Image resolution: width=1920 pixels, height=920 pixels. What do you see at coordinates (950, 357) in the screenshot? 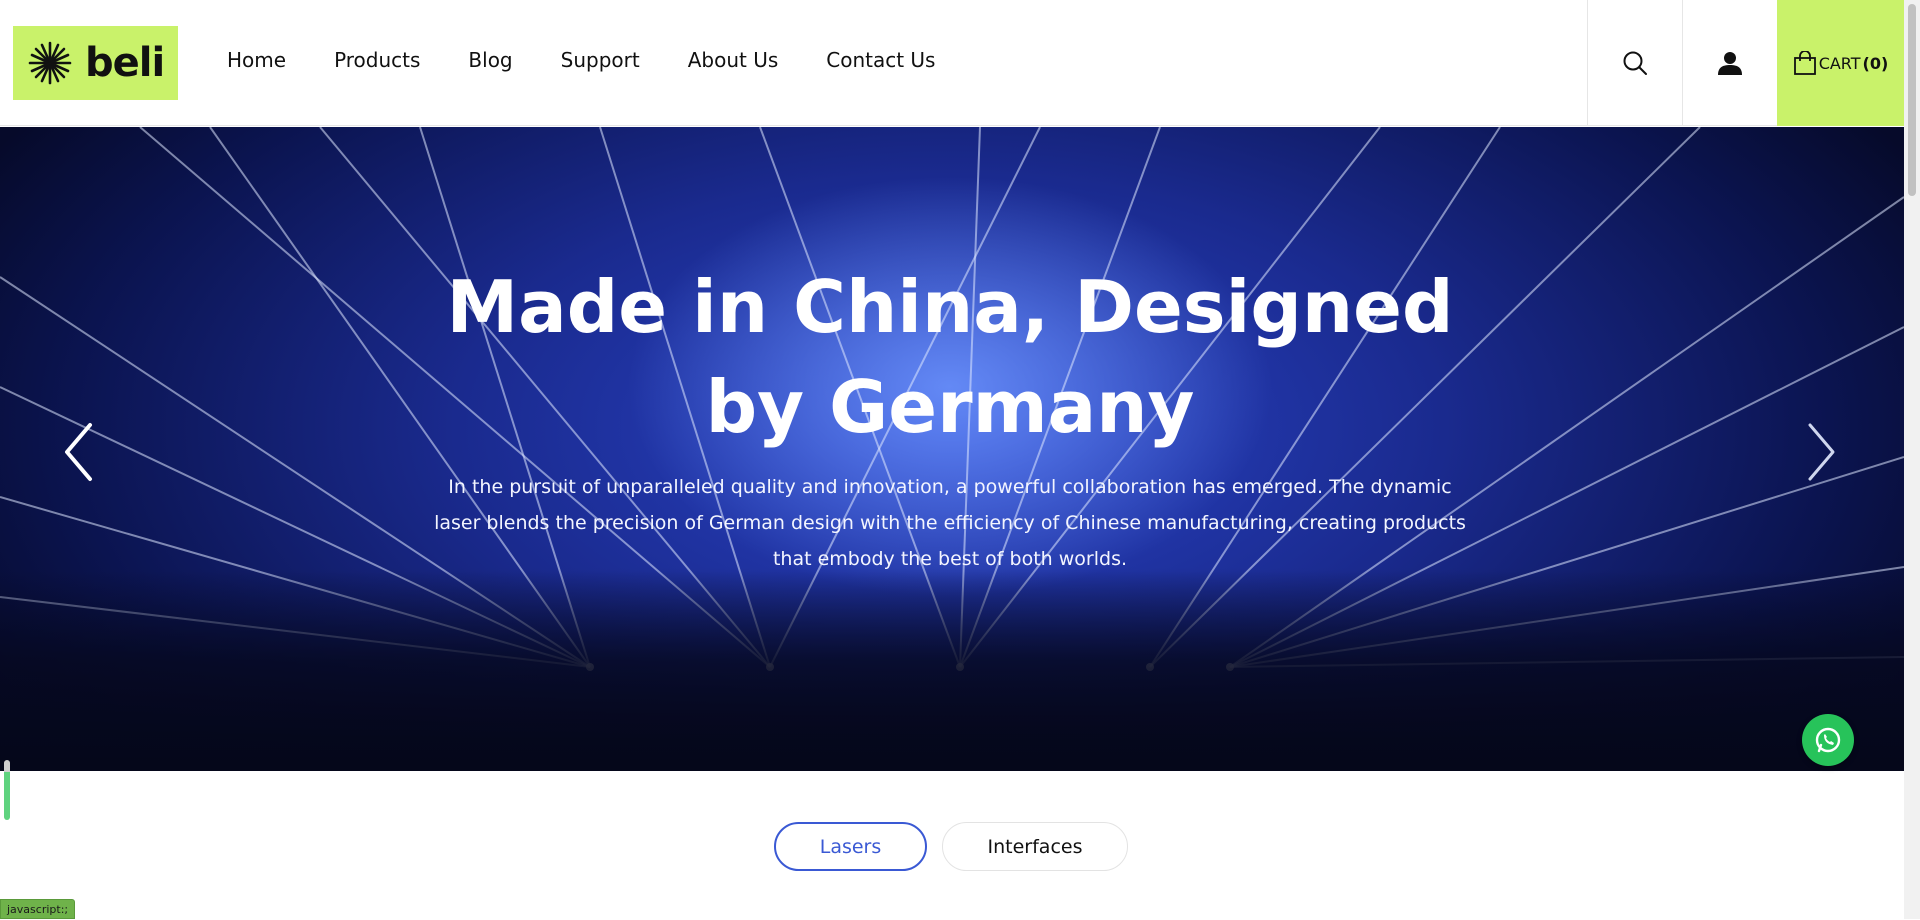
I see `hero-title: Made in China, Designed by Germany` at bounding box center [950, 357].